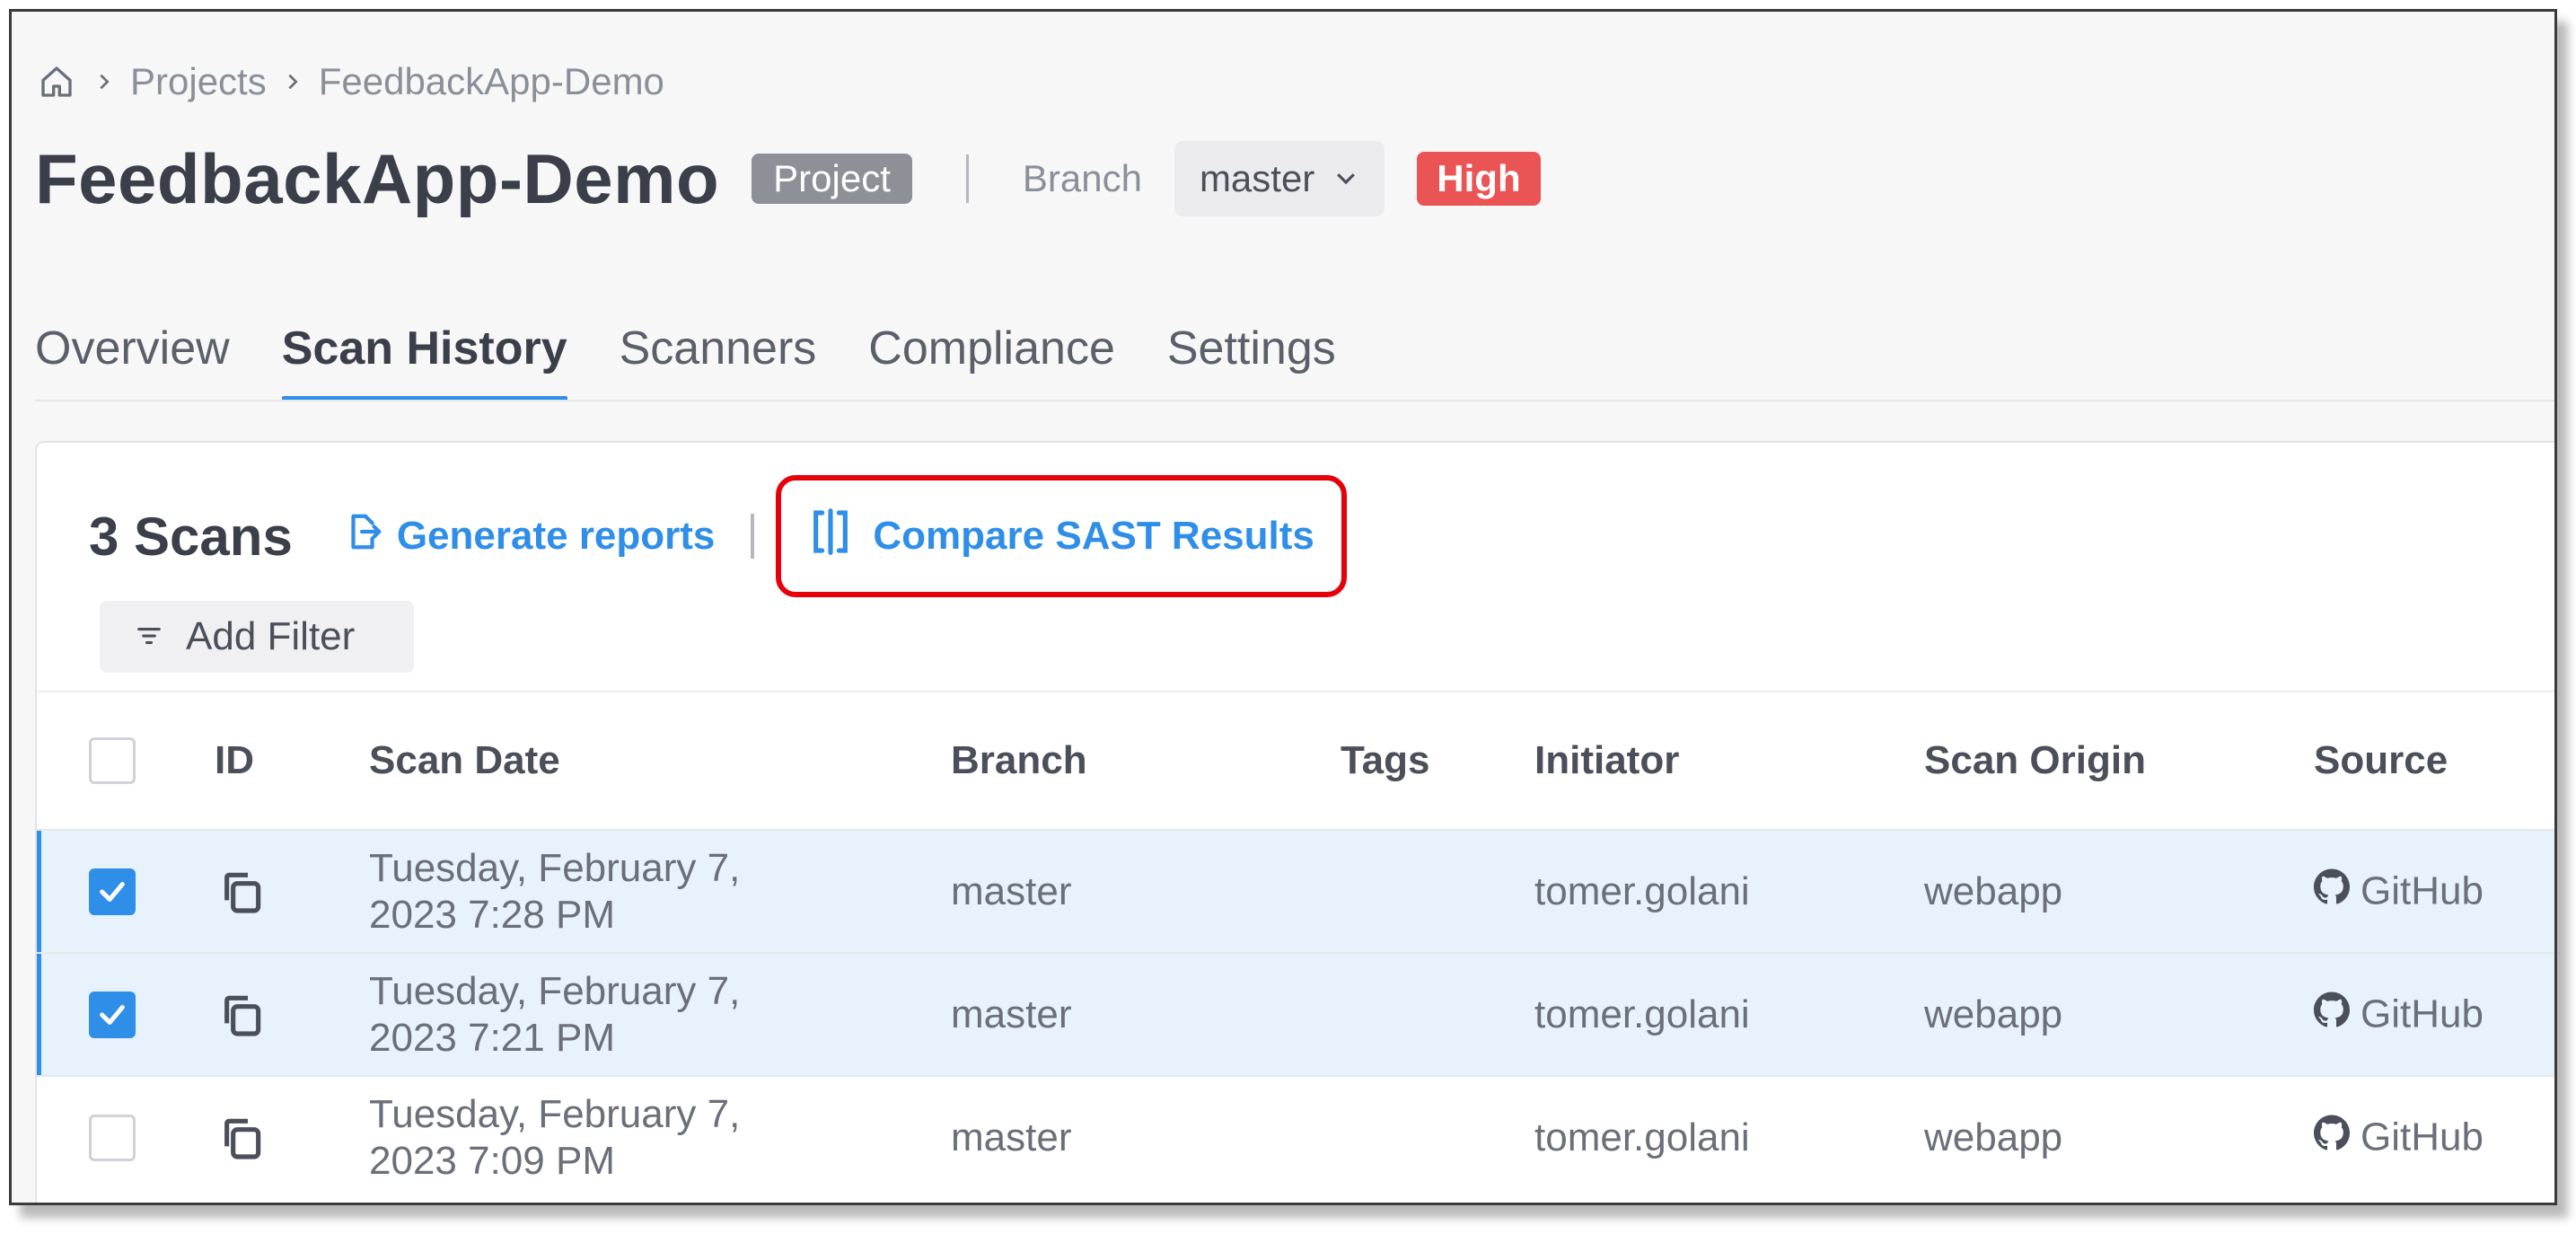 This screenshot has height=1234, width=2576. Describe the element at coordinates (491, 81) in the screenshot. I see `breadcrumb-project: FeedbackApp-Demo` at that location.